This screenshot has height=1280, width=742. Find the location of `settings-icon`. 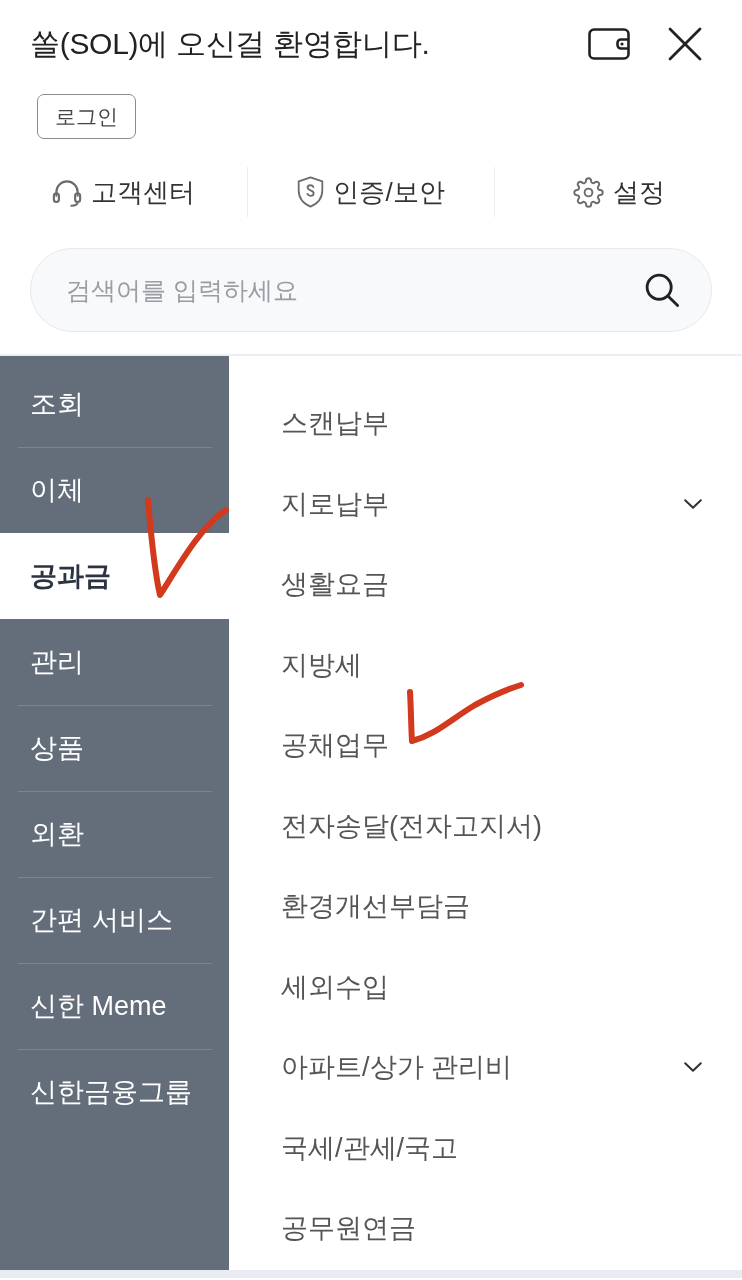

settings-icon is located at coordinates (588, 192).